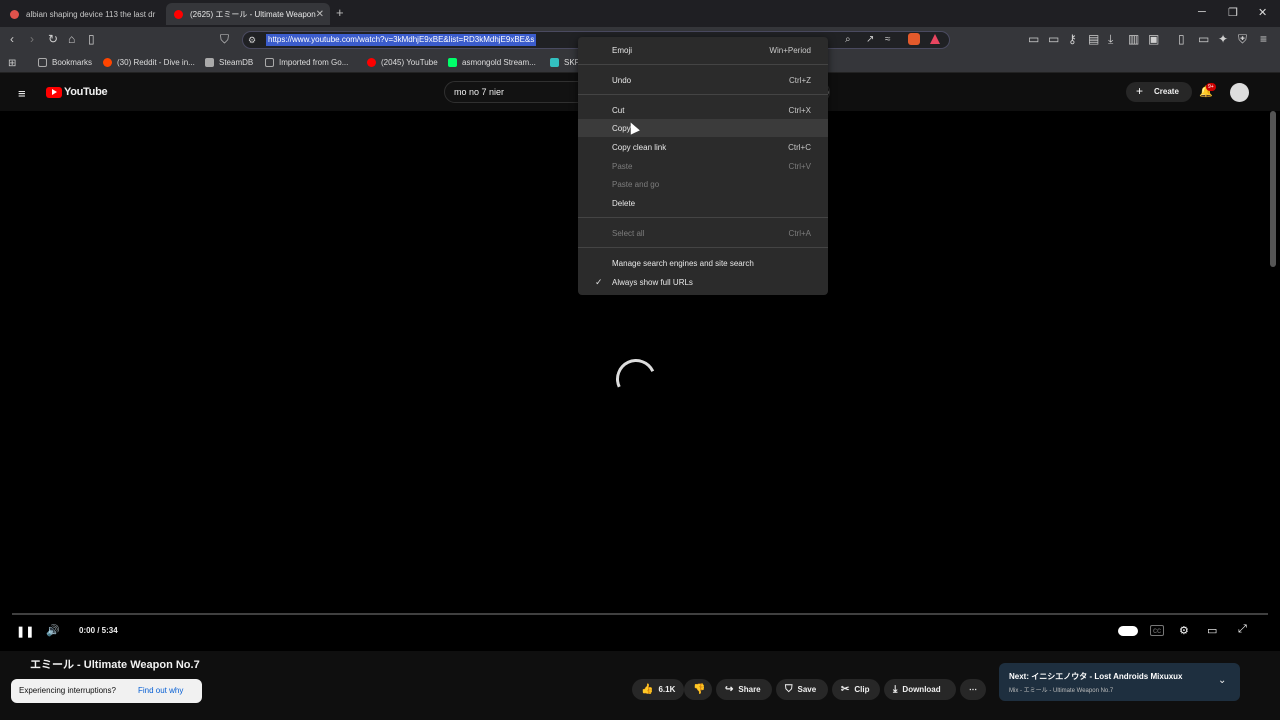 The width and height of the screenshot is (1280, 720). I want to click on menu-item-paste: Paste Ctrl+V, so click(703, 166).